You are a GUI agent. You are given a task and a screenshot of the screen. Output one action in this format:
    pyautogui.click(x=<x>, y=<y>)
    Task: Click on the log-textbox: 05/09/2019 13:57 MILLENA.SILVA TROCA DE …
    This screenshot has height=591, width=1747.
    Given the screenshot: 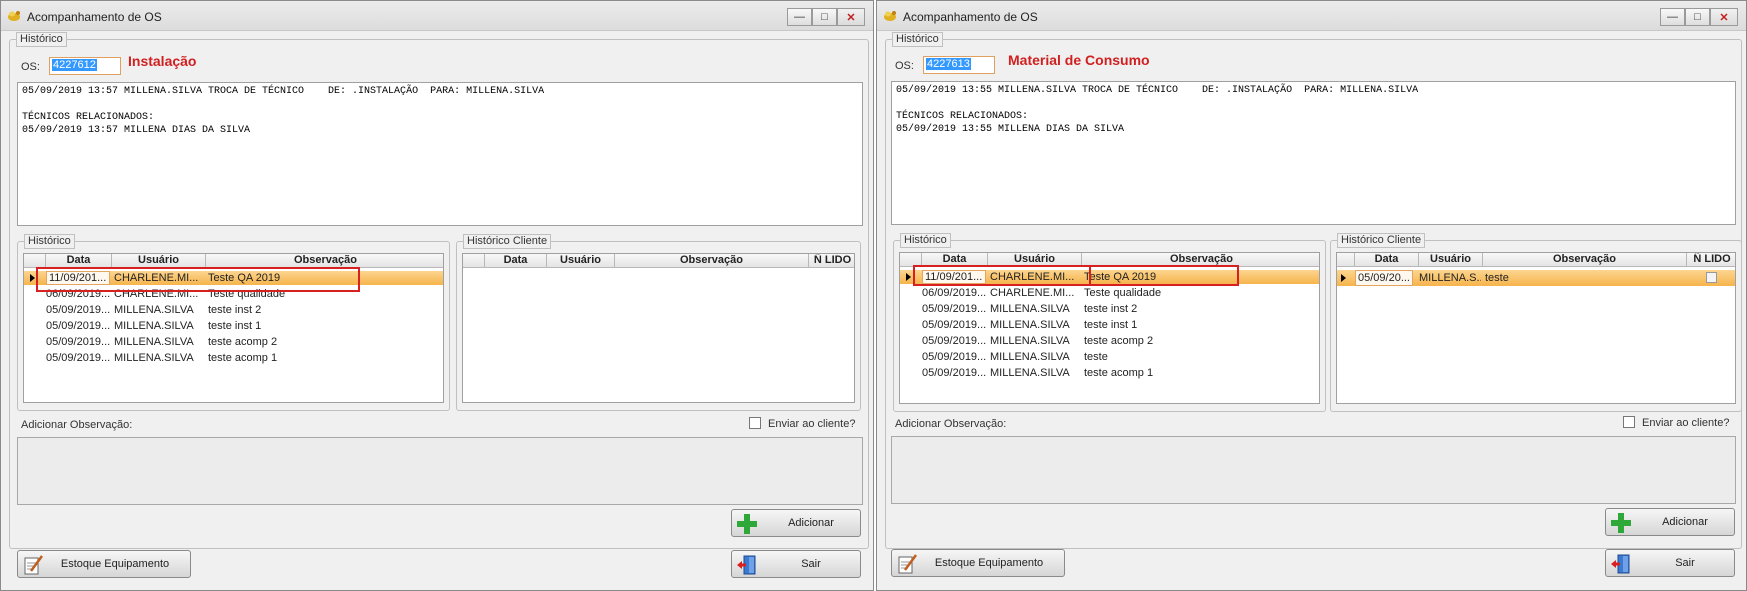 What is the action you would take?
    pyautogui.click(x=440, y=154)
    